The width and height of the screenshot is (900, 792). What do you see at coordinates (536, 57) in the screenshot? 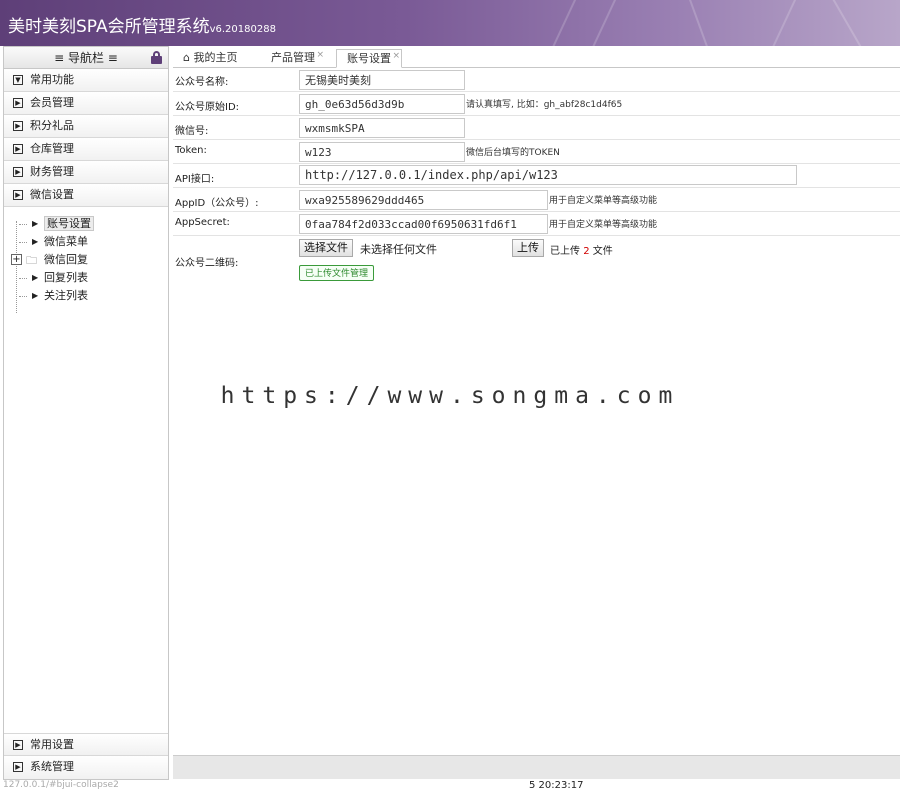
I see `tab-bar: ⌂ 我的主页 产品管理 × 账号设置 ×` at bounding box center [536, 57].